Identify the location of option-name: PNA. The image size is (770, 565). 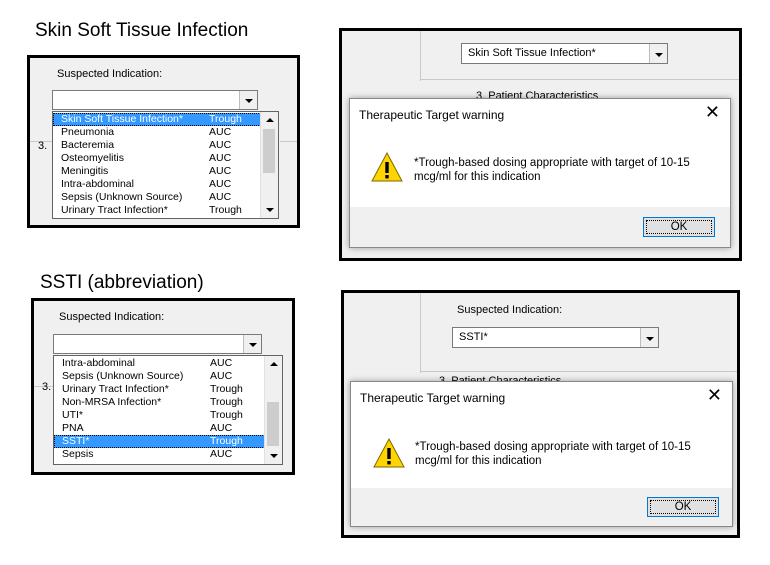
(73, 428).